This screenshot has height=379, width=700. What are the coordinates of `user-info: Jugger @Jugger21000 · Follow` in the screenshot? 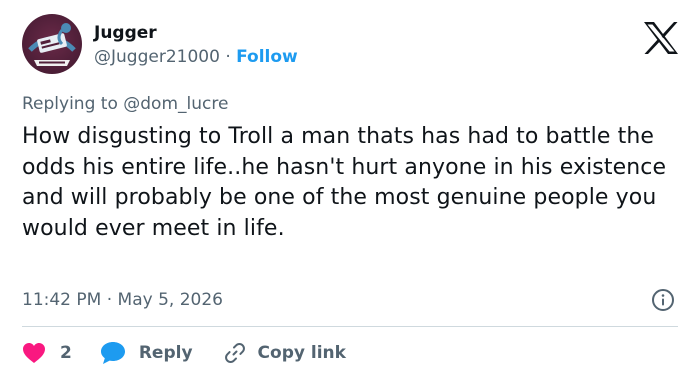 It's located at (196, 46).